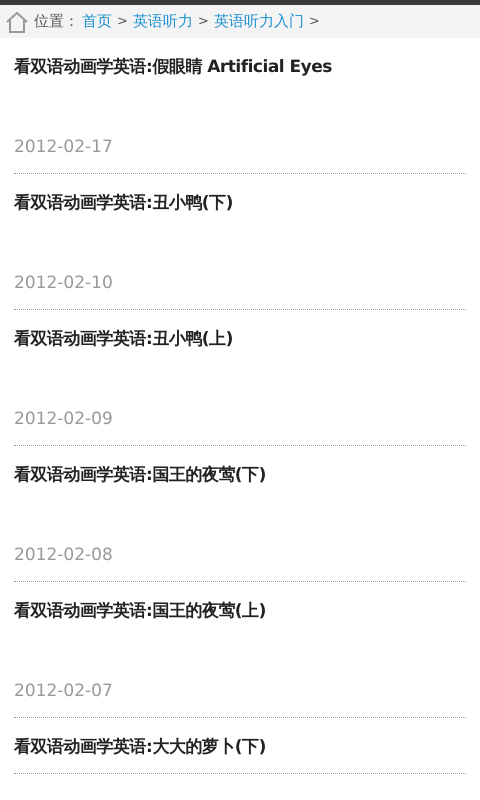 This screenshot has width=480, height=800. Describe the element at coordinates (240, 339) in the screenshot. I see `article-title: 看双语动画学英语:丑小鸭(上)` at that location.